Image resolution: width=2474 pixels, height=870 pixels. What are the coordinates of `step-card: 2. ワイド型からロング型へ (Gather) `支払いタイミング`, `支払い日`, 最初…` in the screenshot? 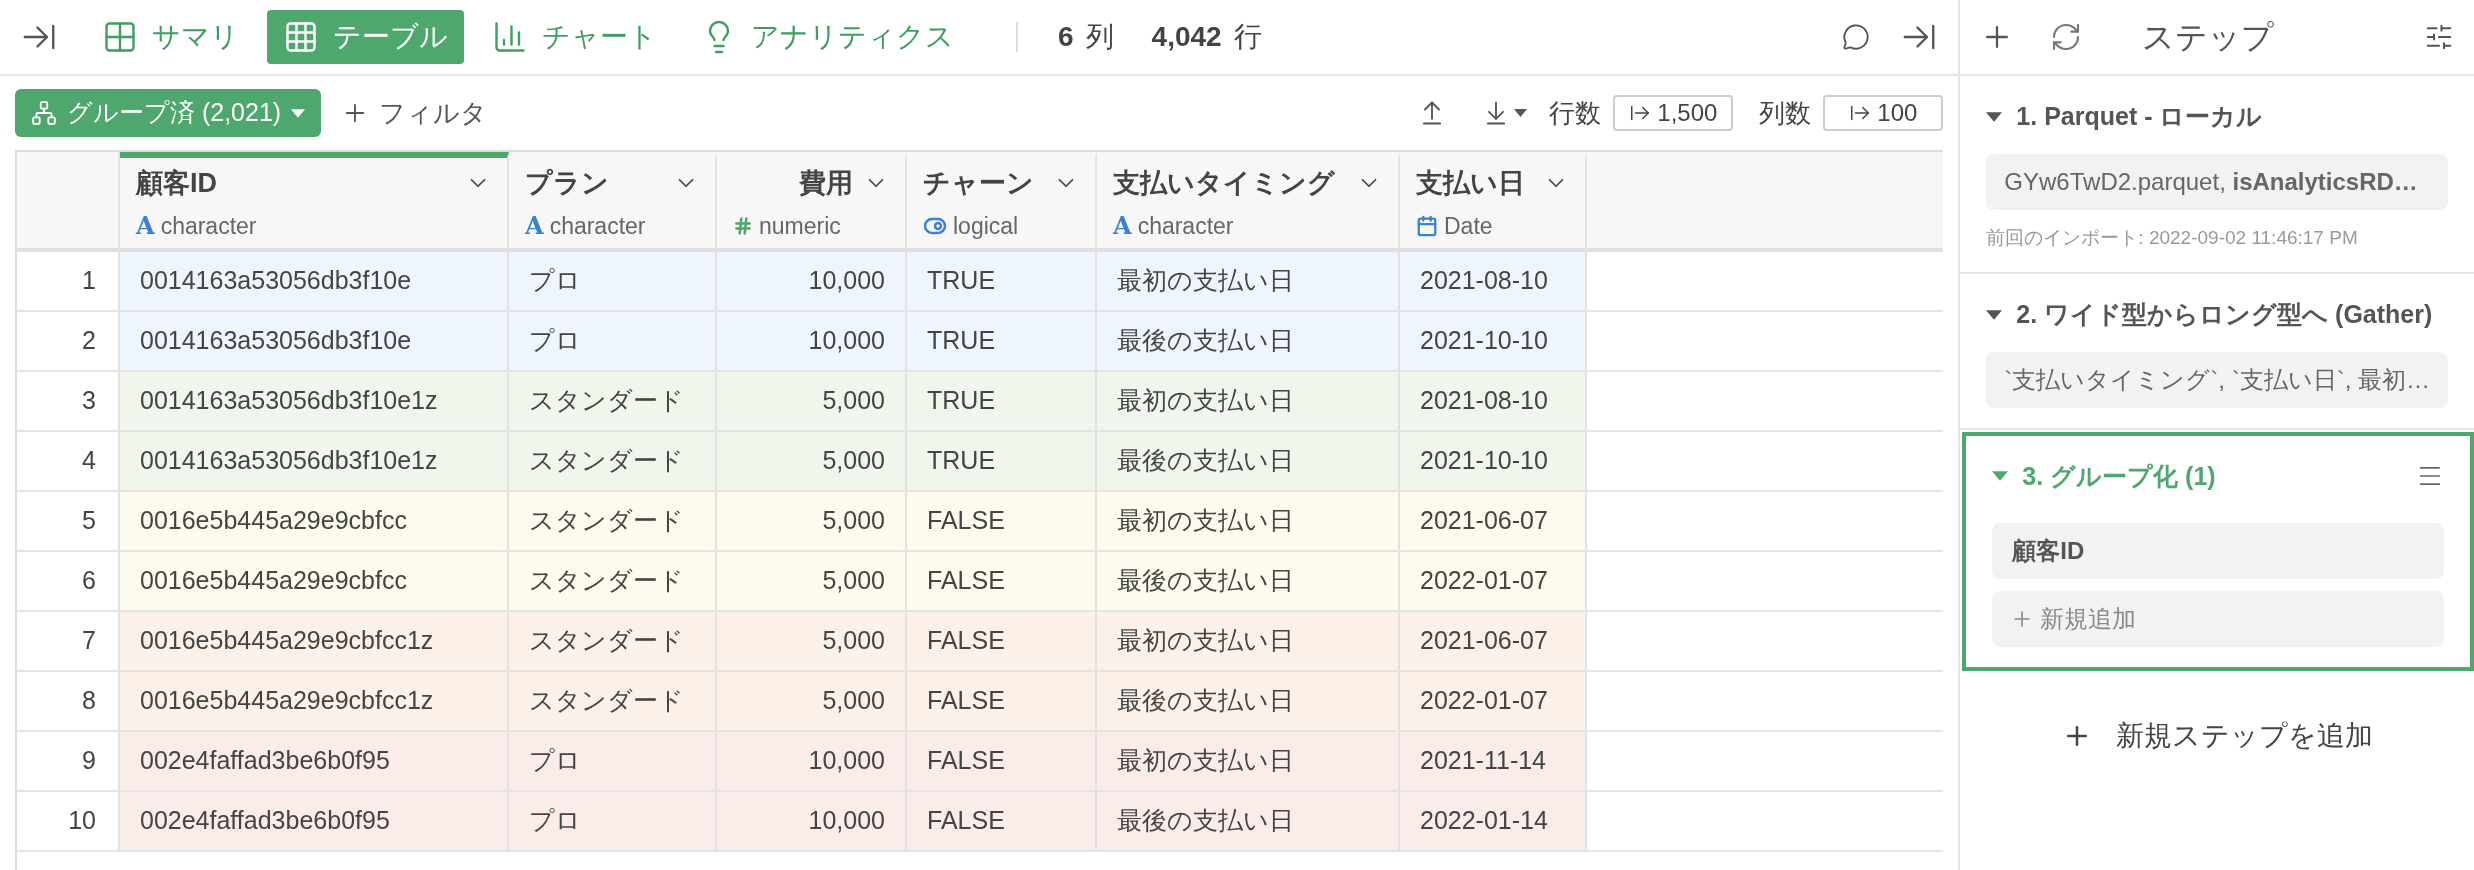 It's located at (2217, 352).